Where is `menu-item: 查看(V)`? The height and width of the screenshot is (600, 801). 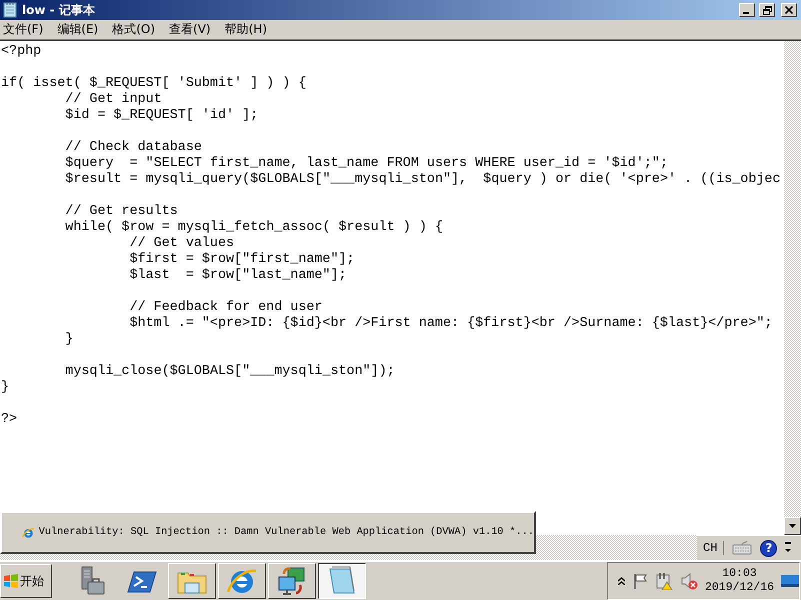 menu-item: 查看(V) is located at coordinates (190, 29).